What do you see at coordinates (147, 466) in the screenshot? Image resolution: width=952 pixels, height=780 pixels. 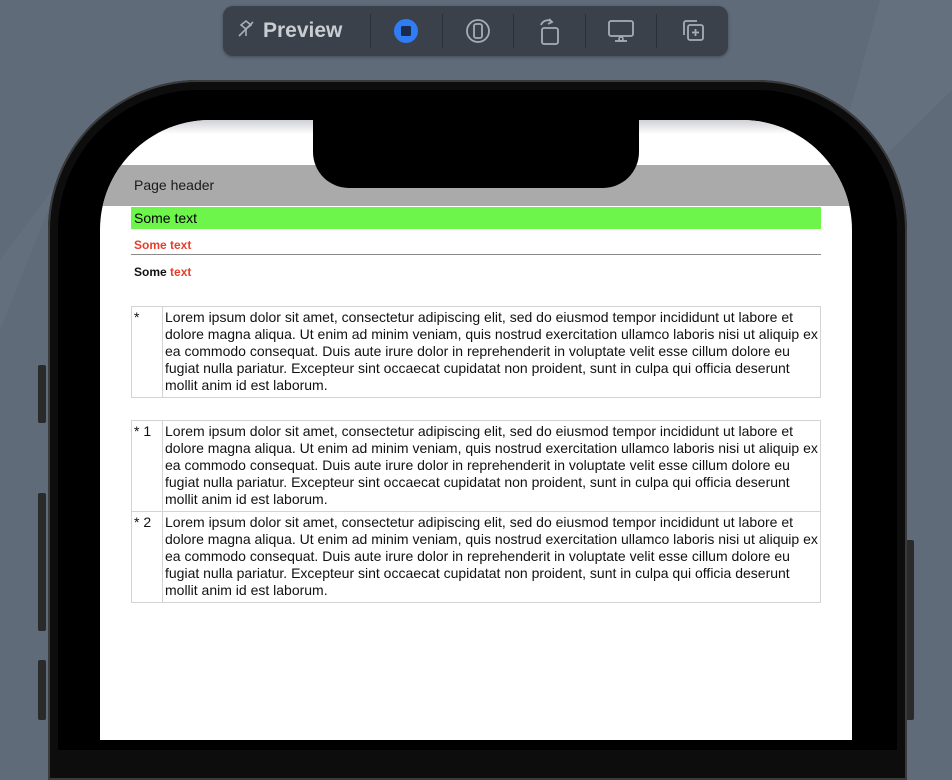 I see `list-marker: * 1` at bounding box center [147, 466].